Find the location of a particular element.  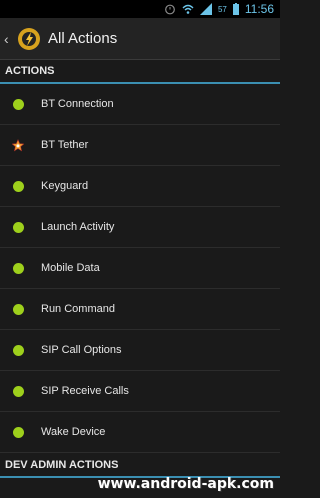

list-item: Run Command is located at coordinates (140, 309).